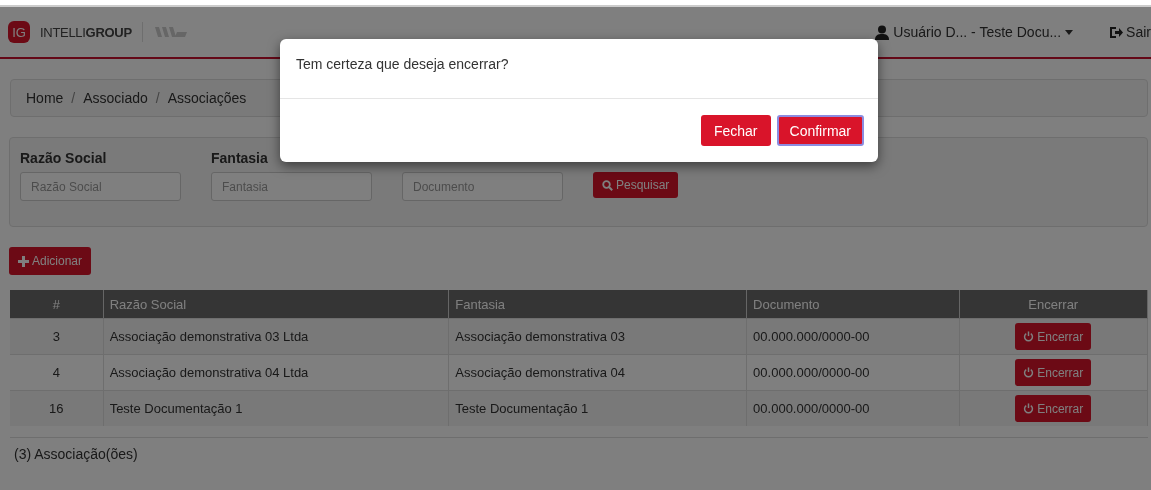 The width and height of the screenshot is (1151, 490). What do you see at coordinates (86, 32) in the screenshot?
I see `logo-text: INTELLIGROUP` at bounding box center [86, 32].